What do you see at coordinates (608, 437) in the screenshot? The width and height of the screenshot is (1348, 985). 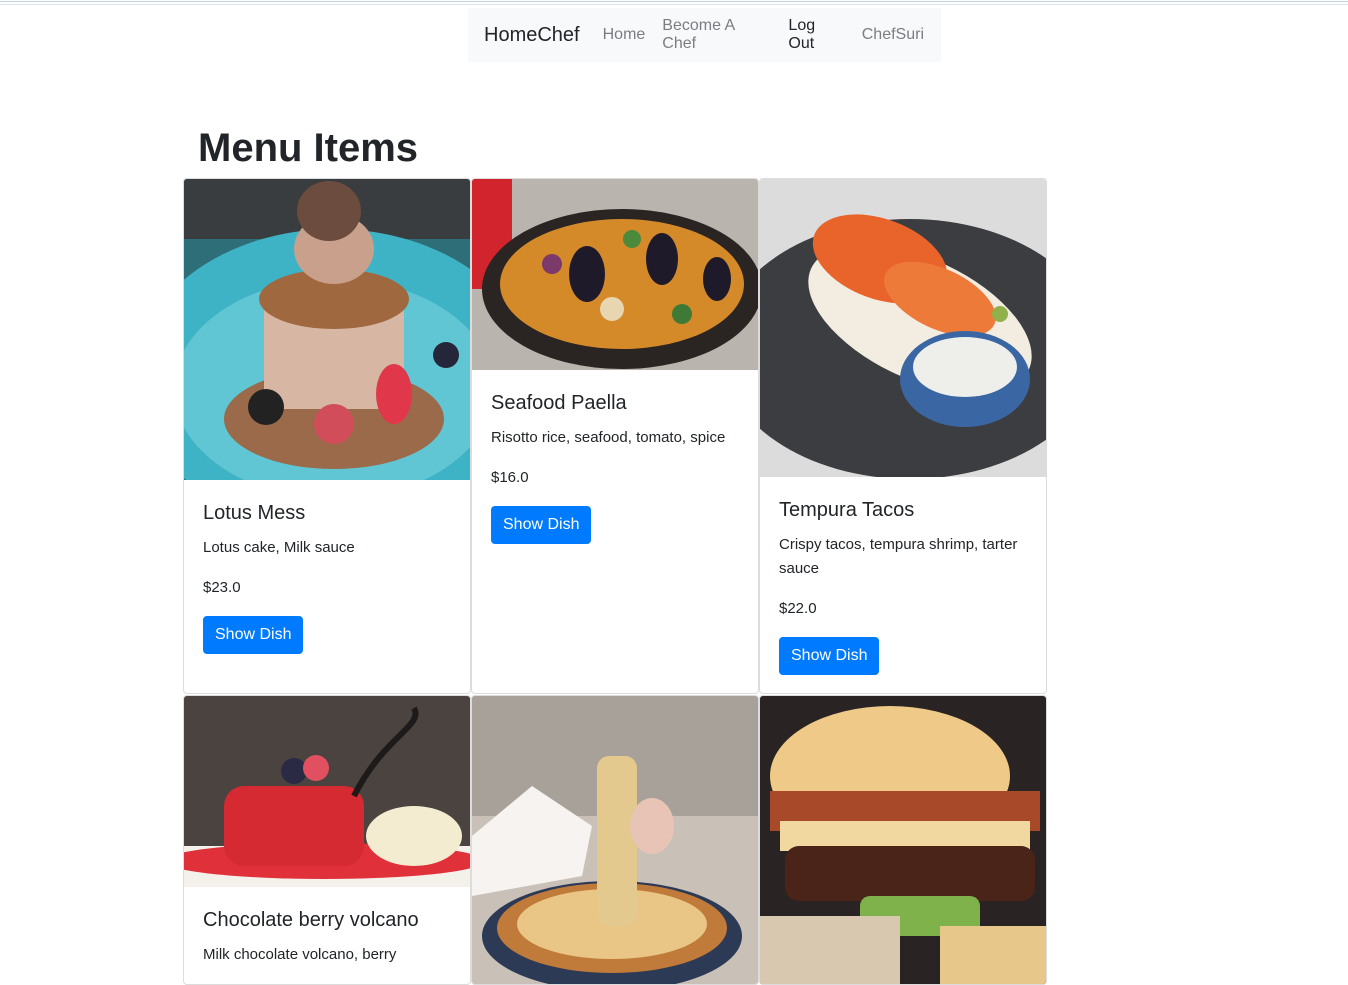 I see `dish-description: Risotto rice, seafood, tomato, spice` at bounding box center [608, 437].